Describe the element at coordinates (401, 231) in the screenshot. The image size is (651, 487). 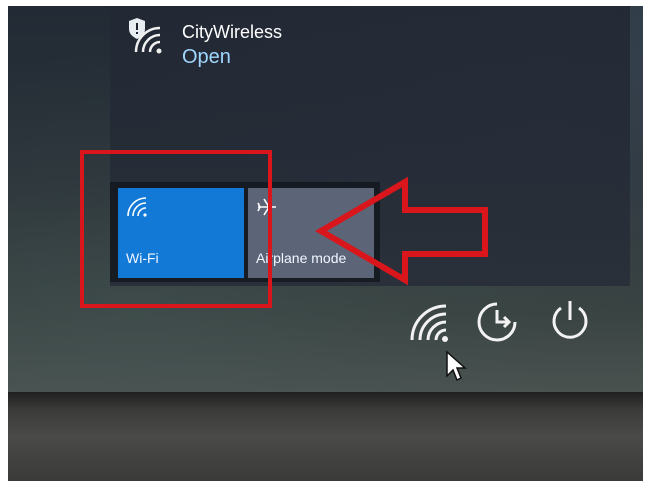
I see `left-arrow-annotation` at that location.